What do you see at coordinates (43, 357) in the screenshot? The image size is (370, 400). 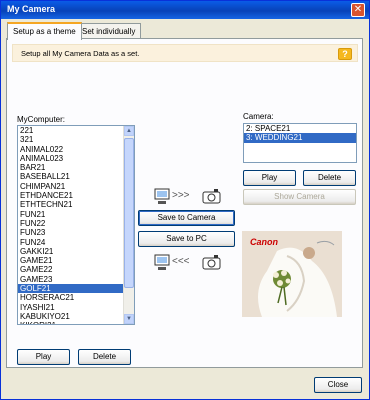 I see `computer-play-button: Play` at bounding box center [43, 357].